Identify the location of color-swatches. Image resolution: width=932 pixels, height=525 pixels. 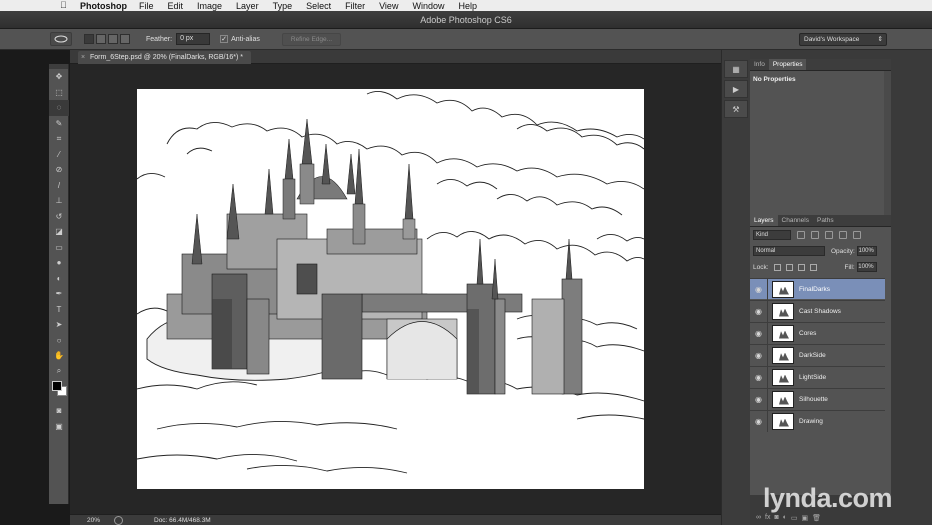
(58, 391).